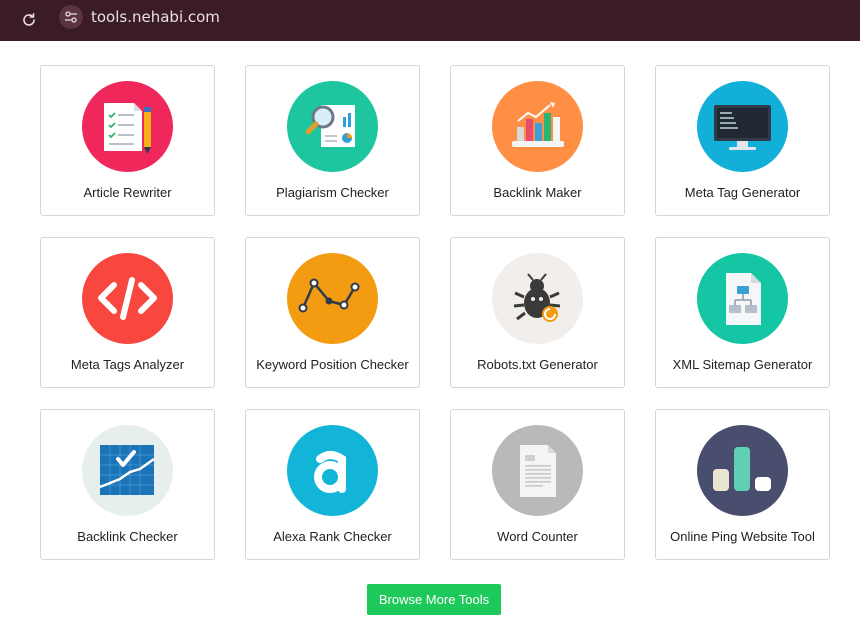 The width and height of the screenshot is (860, 620). Describe the element at coordinates (332, 298) in the screenshot. I see `keyword-position-checker-icon` at that location.